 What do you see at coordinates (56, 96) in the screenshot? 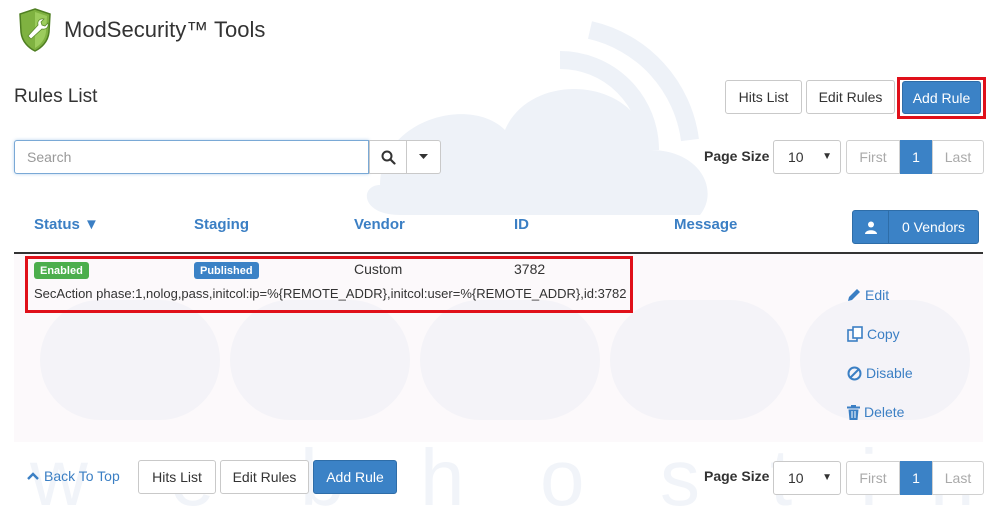
I see `page-title: Rules List` at bounding box center [56, 96].